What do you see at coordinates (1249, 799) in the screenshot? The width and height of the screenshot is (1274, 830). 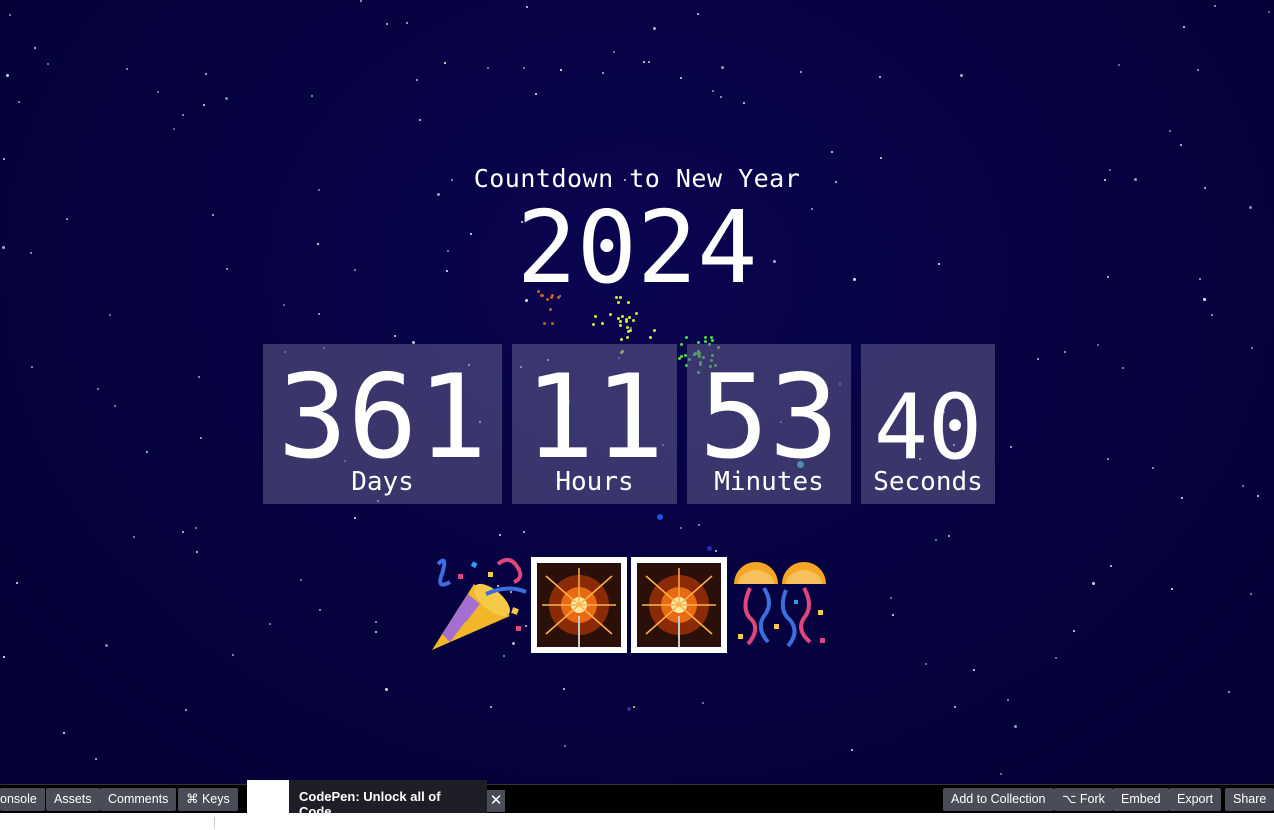 I see `share-button: Share` at bounding box center [1249, 799].